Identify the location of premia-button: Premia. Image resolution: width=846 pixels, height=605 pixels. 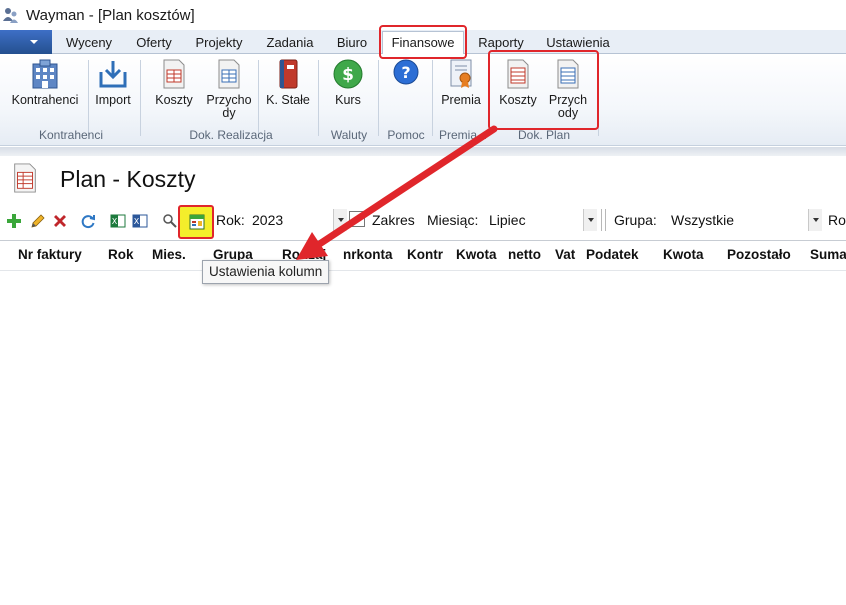
(461, 91).